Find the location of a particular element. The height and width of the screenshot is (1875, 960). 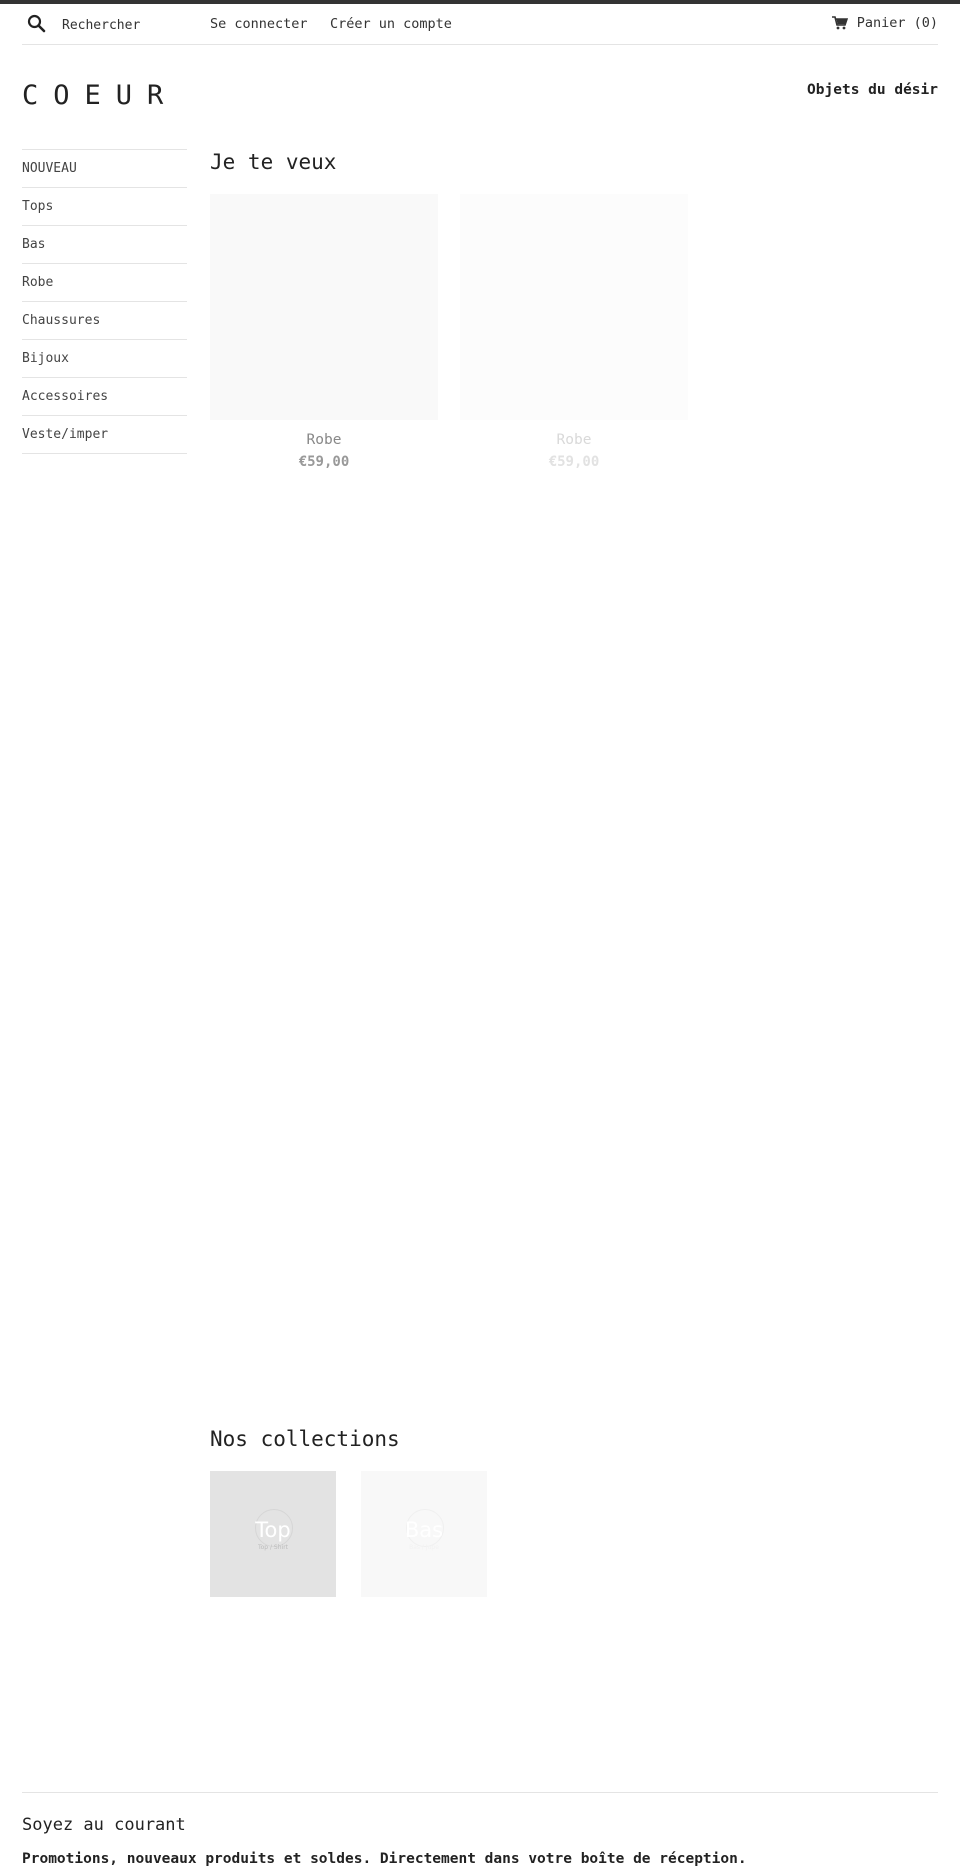

sidebar-item-tops: Tops is located at coordinates (104, 207).